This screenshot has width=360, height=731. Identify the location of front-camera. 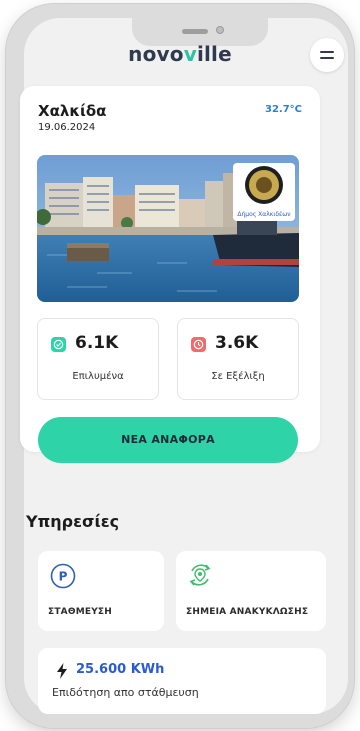
(220, 30).